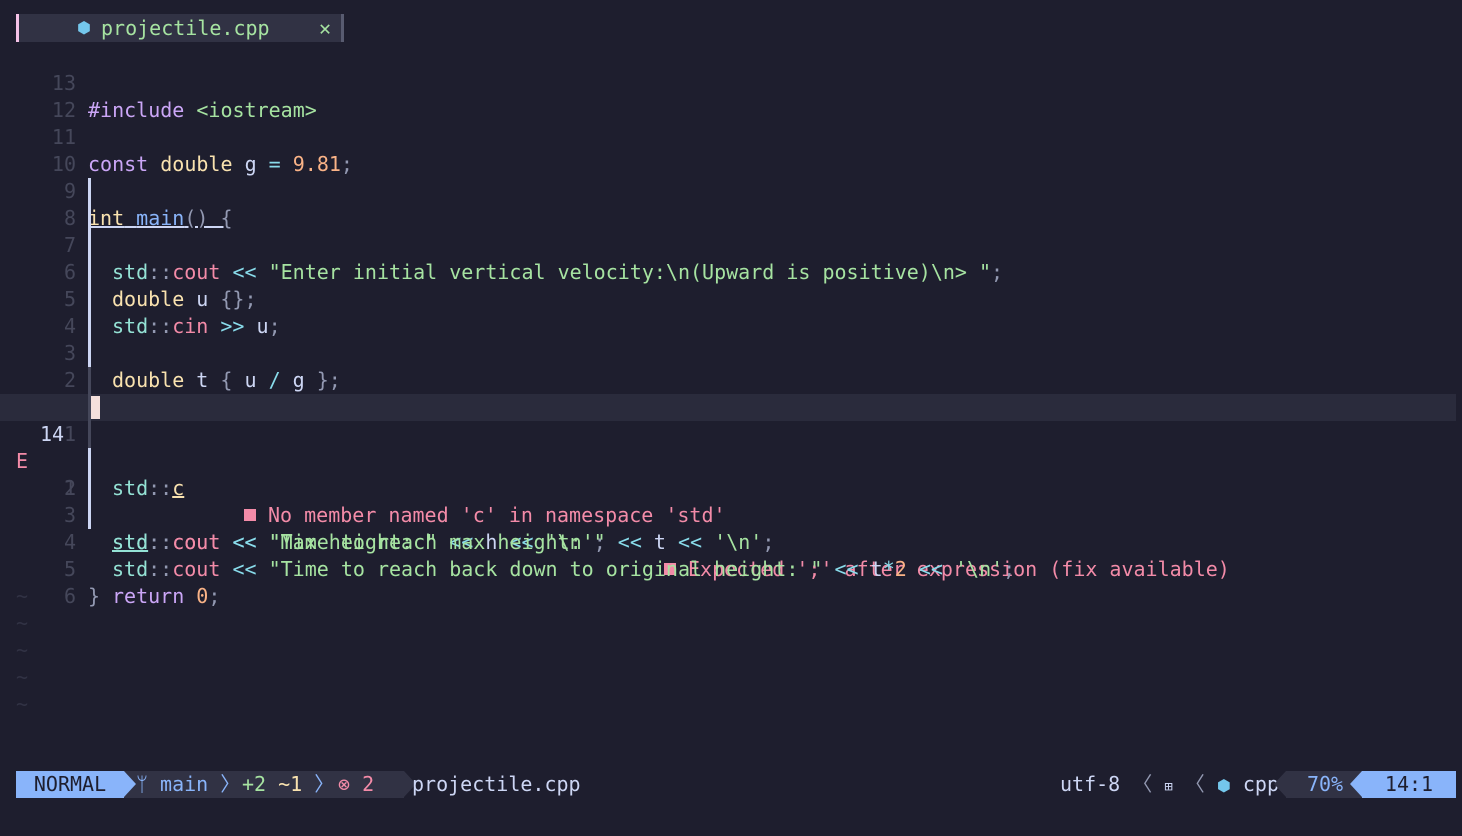 This screenshot has height=836, width=1462. Describe the element at coordinates (188, 784) in the screenshot. I see `git-branch: ᛘ main 〉` at that location.